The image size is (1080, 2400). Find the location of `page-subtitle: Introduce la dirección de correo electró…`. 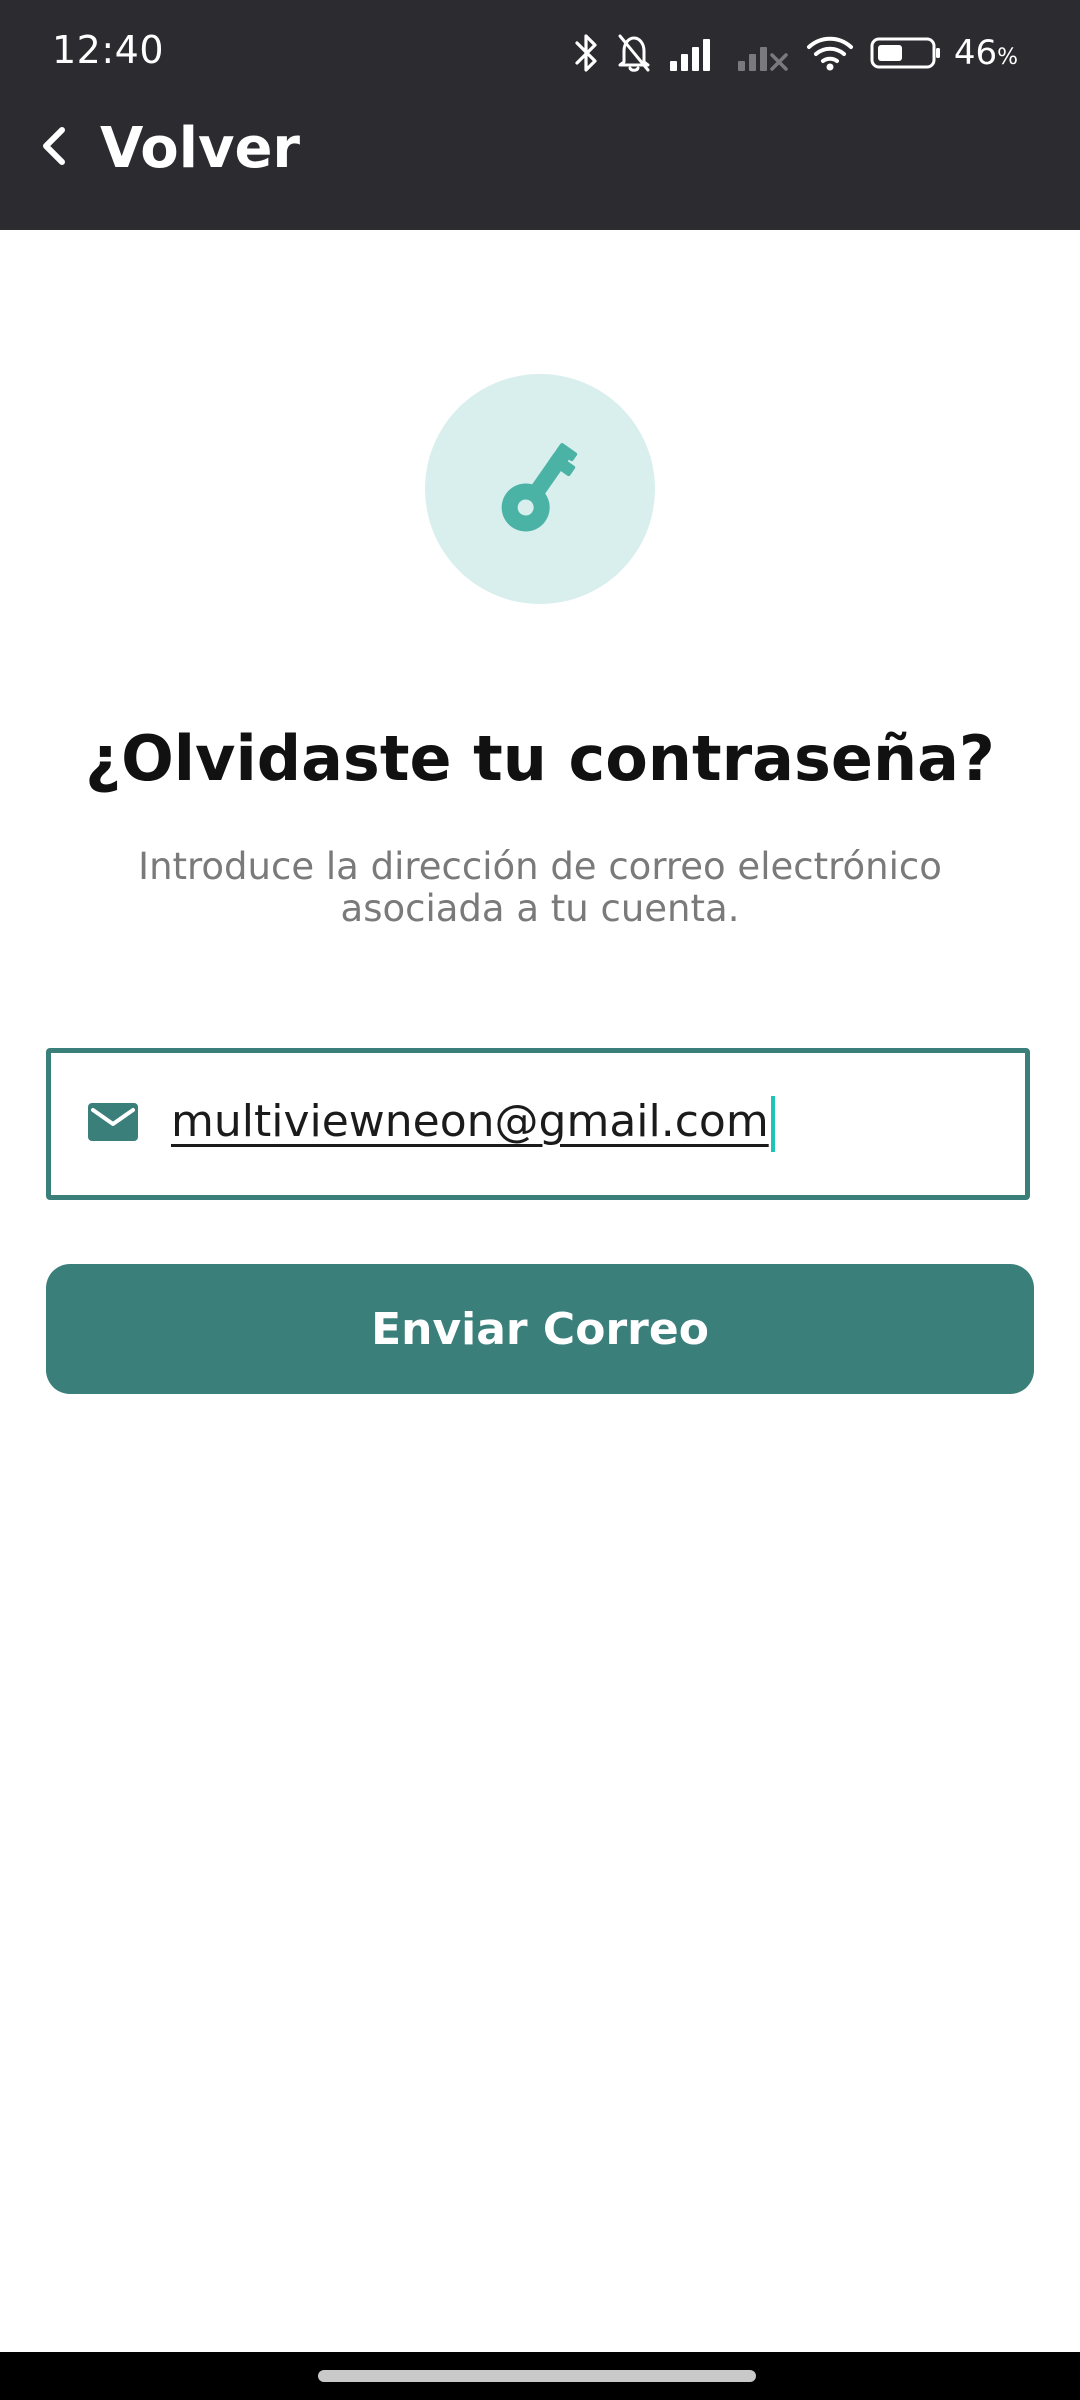

page-subtitle: Introduce la dirección de correo electró… is located at coordinates (540, 887).